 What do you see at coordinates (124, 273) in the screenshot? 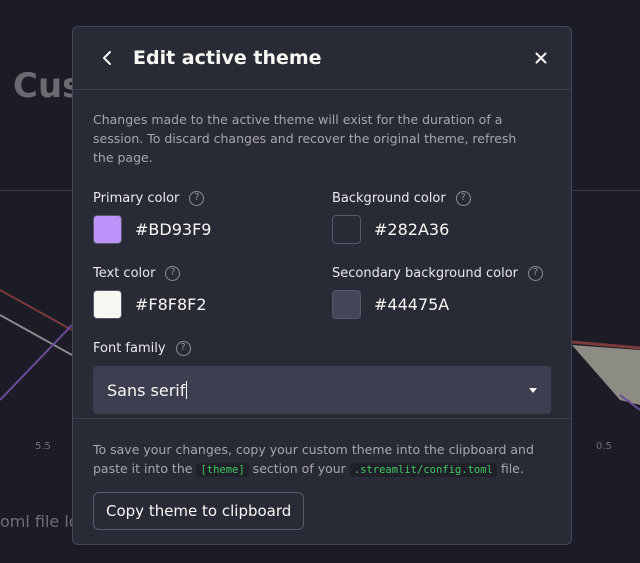
I see `text-color-label: Text color` at bounding box center [124, 273].